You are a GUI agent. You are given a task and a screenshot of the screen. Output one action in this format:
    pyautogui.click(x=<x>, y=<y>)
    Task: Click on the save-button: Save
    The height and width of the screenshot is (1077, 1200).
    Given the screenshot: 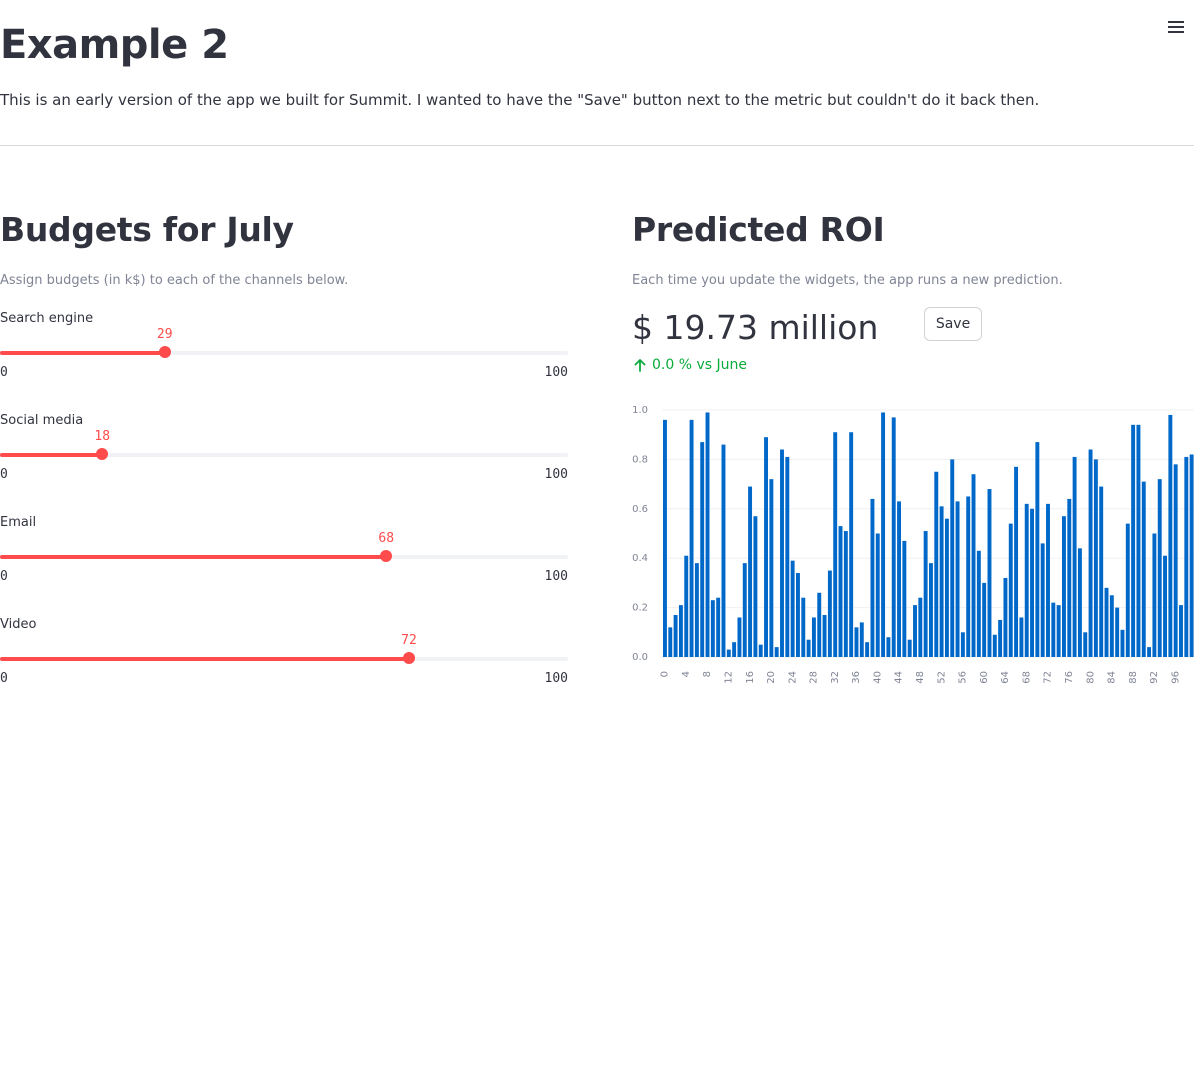 What is the action you would take?
    pyautogui.click(x=953, y=324)
    